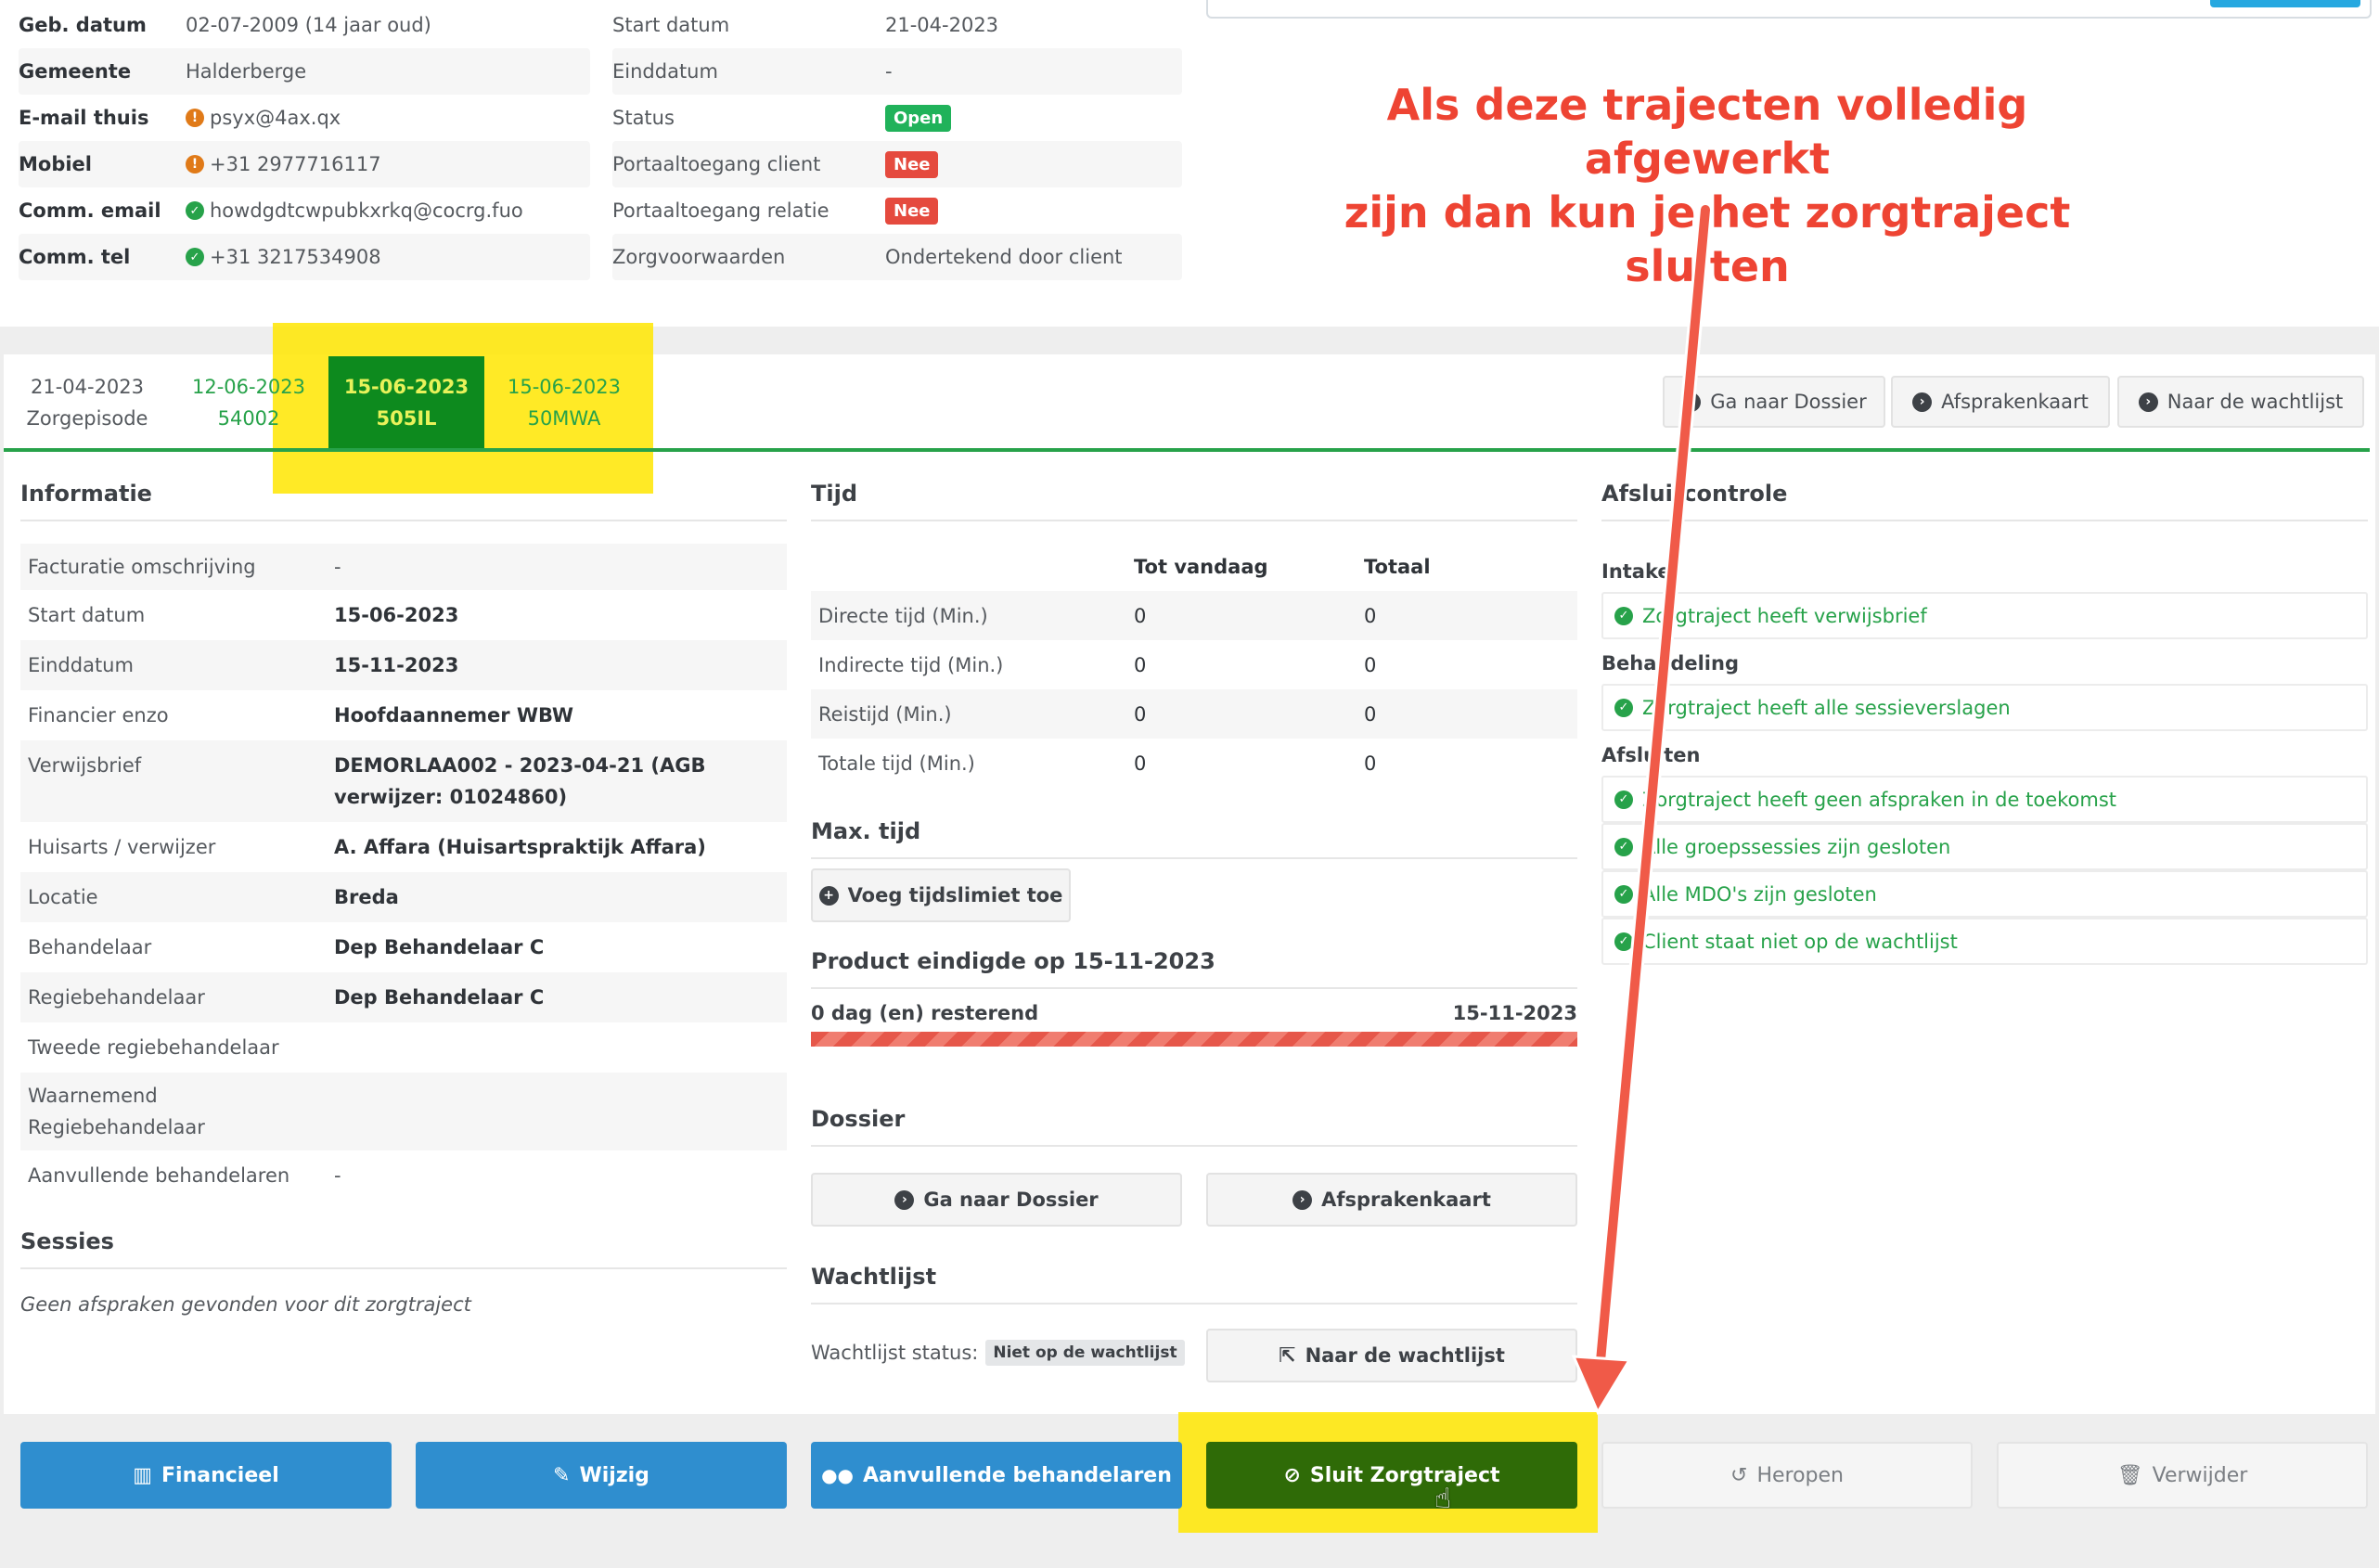 The image size is (2379, 1568). I want to click on info-value: 15-06-2023, so click(396, 615).